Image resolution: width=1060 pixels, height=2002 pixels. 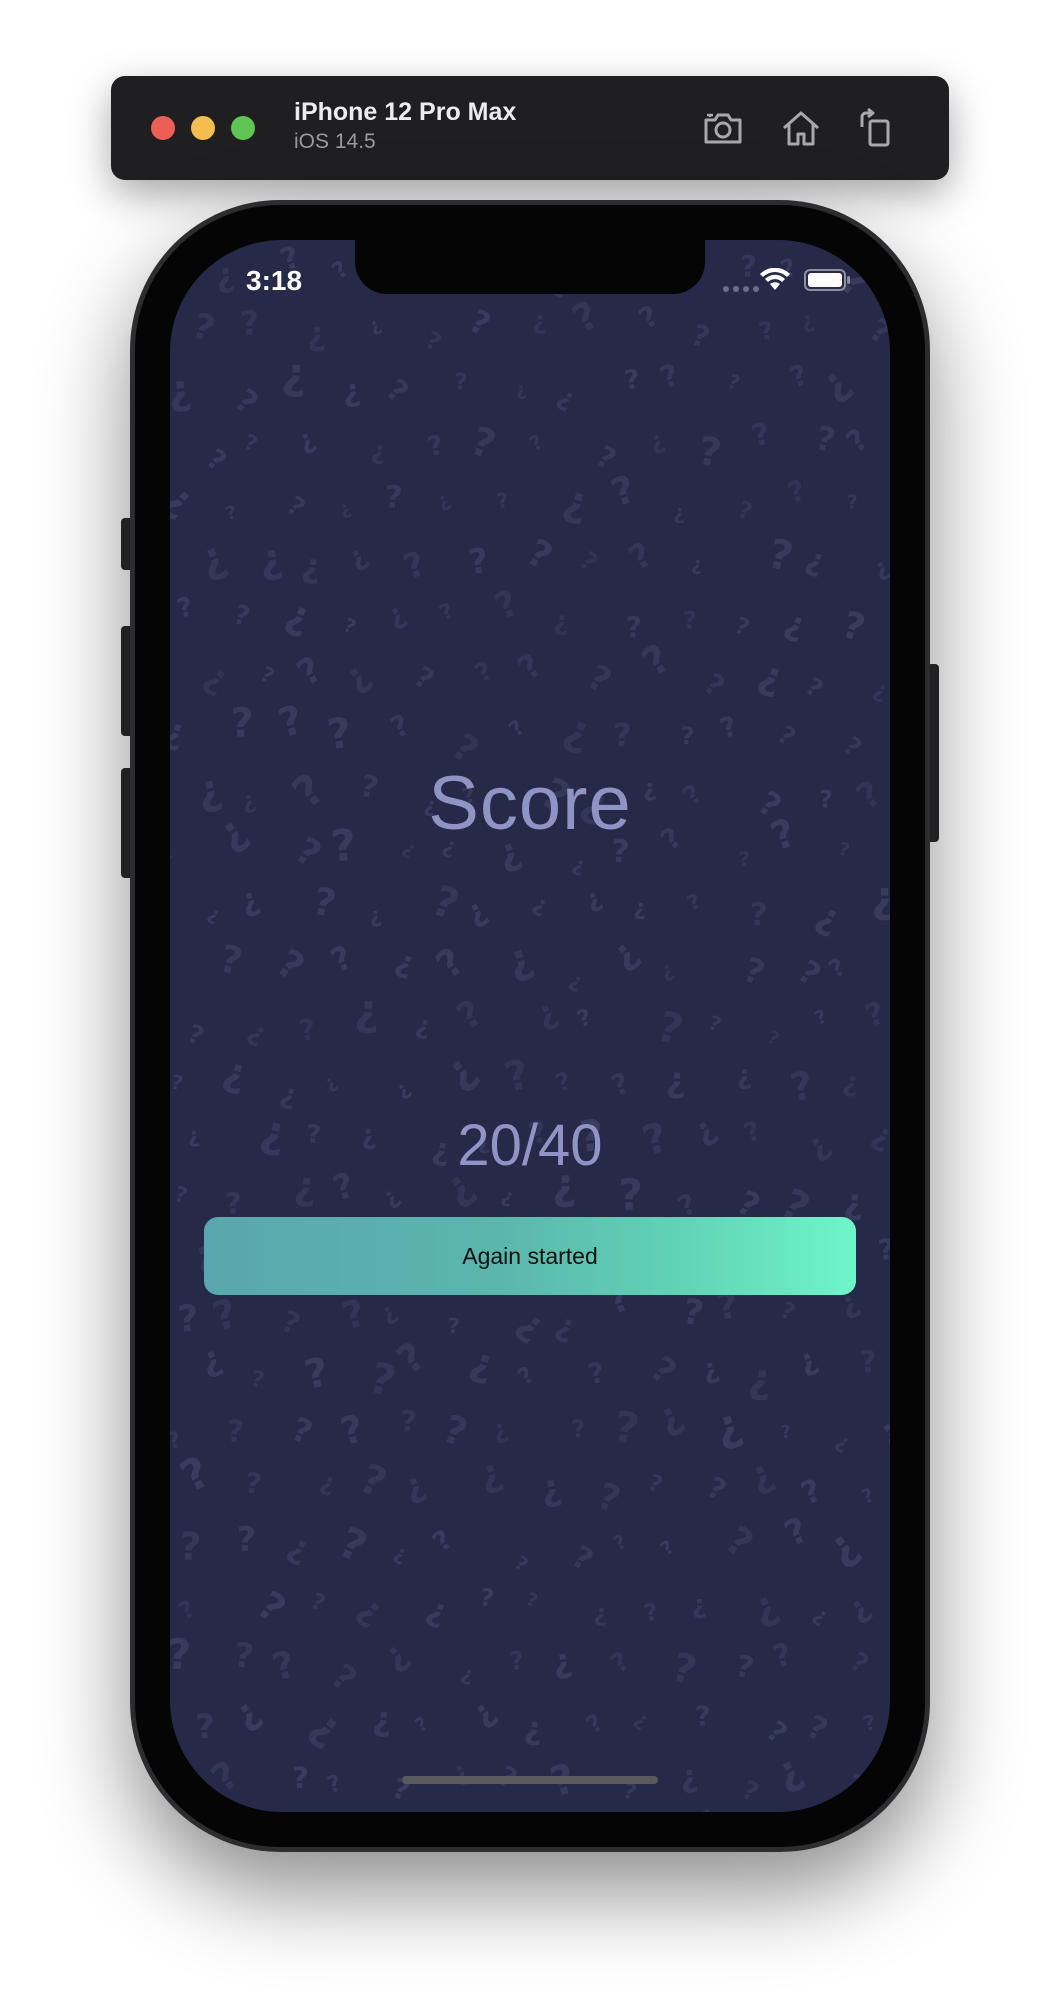 I want to click on minimize-window-button, so click(x=203, y=128).